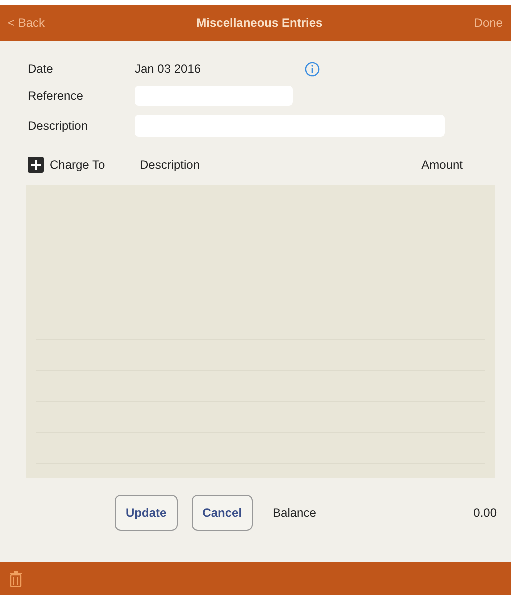  I want to click on cancel-button: Cancel, so click(223, 513).